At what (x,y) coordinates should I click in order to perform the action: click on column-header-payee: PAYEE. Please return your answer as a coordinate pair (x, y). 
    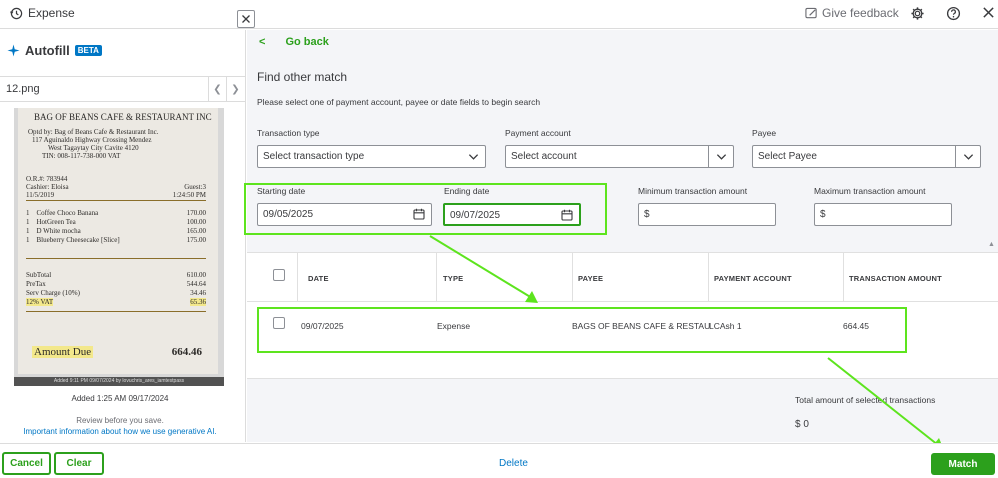
    Looking at the image, I should click on (590, 278).